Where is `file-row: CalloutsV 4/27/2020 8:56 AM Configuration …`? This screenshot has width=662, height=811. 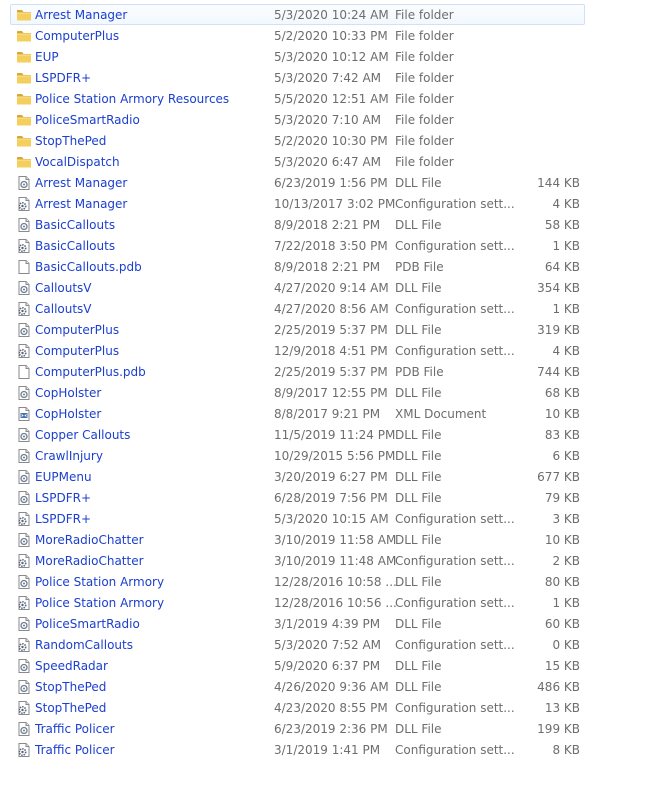
file-row: CalloutsV 4/27/2020 8:56 AM Configuration … is located at coordinates (297, 308).